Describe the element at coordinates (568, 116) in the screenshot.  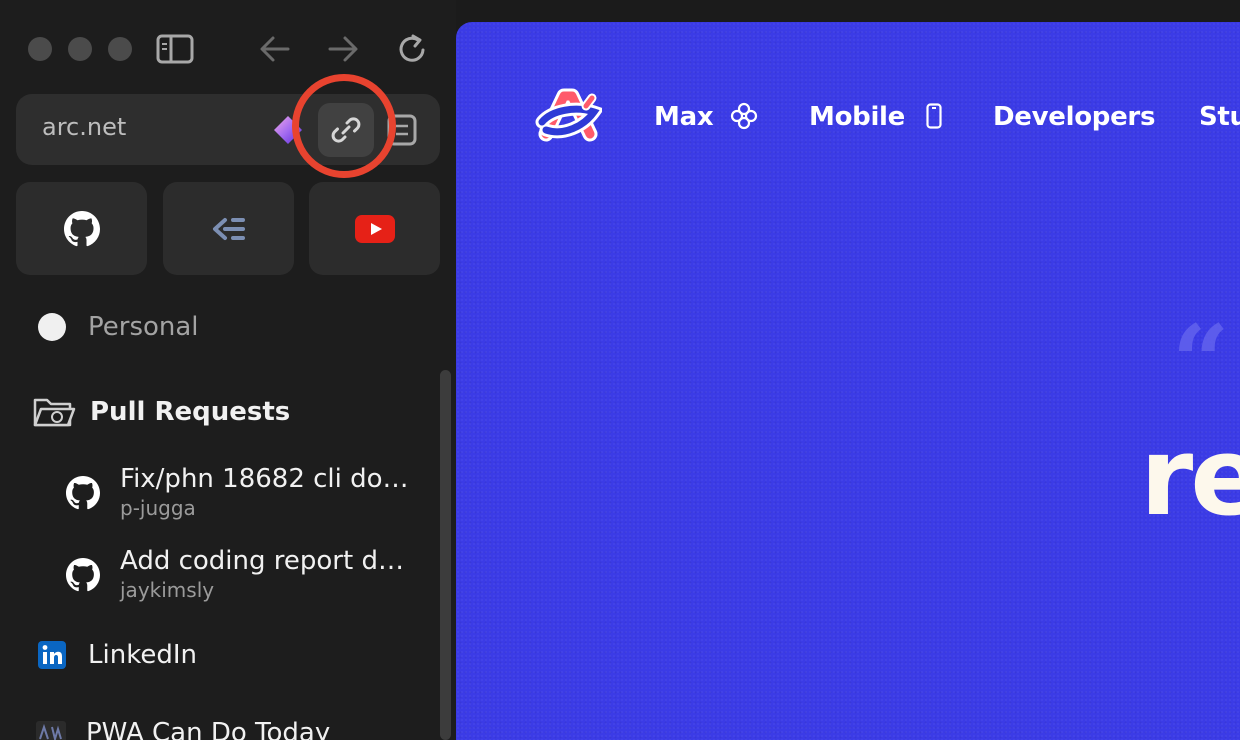
I see `arc-logo-icon` at that location.